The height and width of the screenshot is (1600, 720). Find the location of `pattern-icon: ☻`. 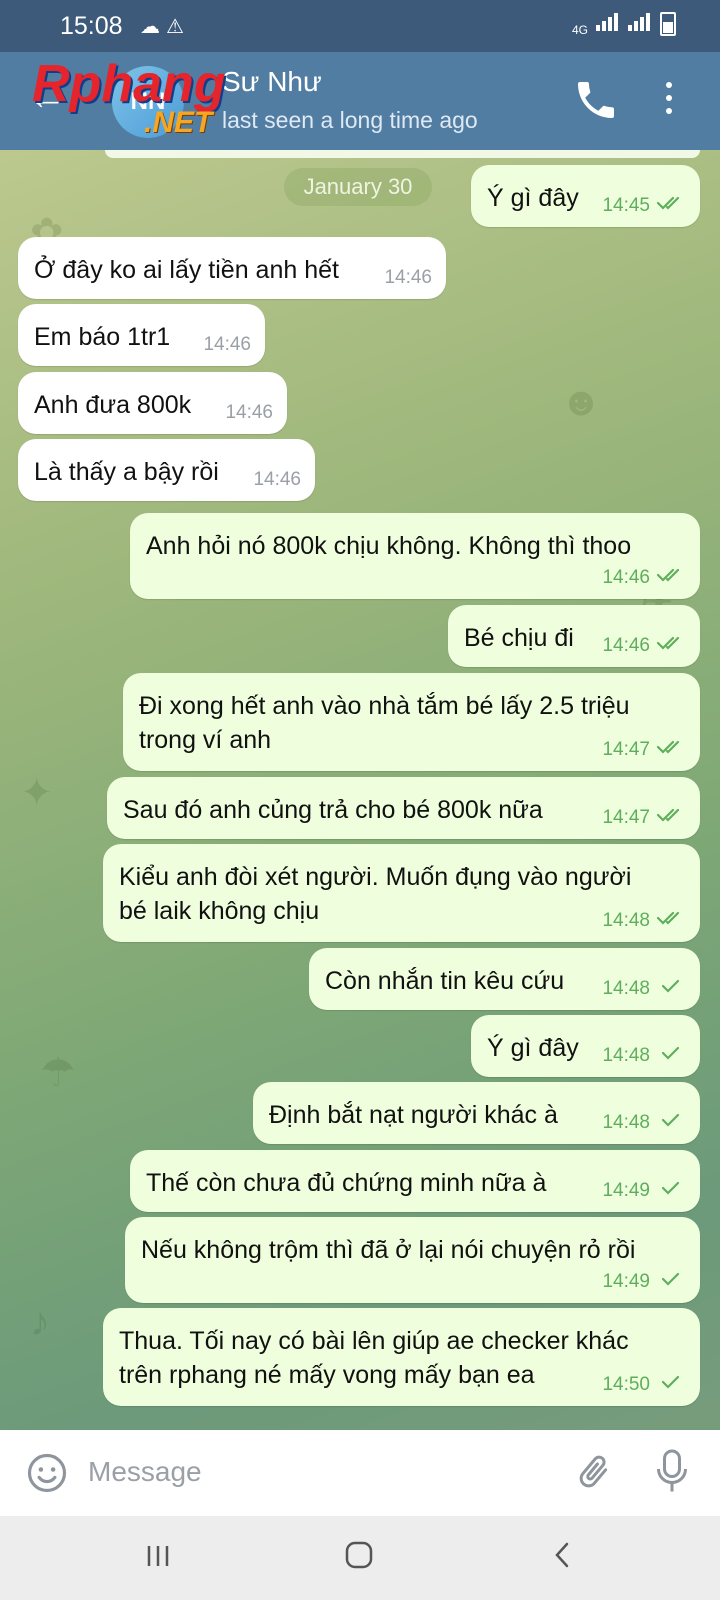

pattern-icon: ☻ is located at coordinates (581, 402).